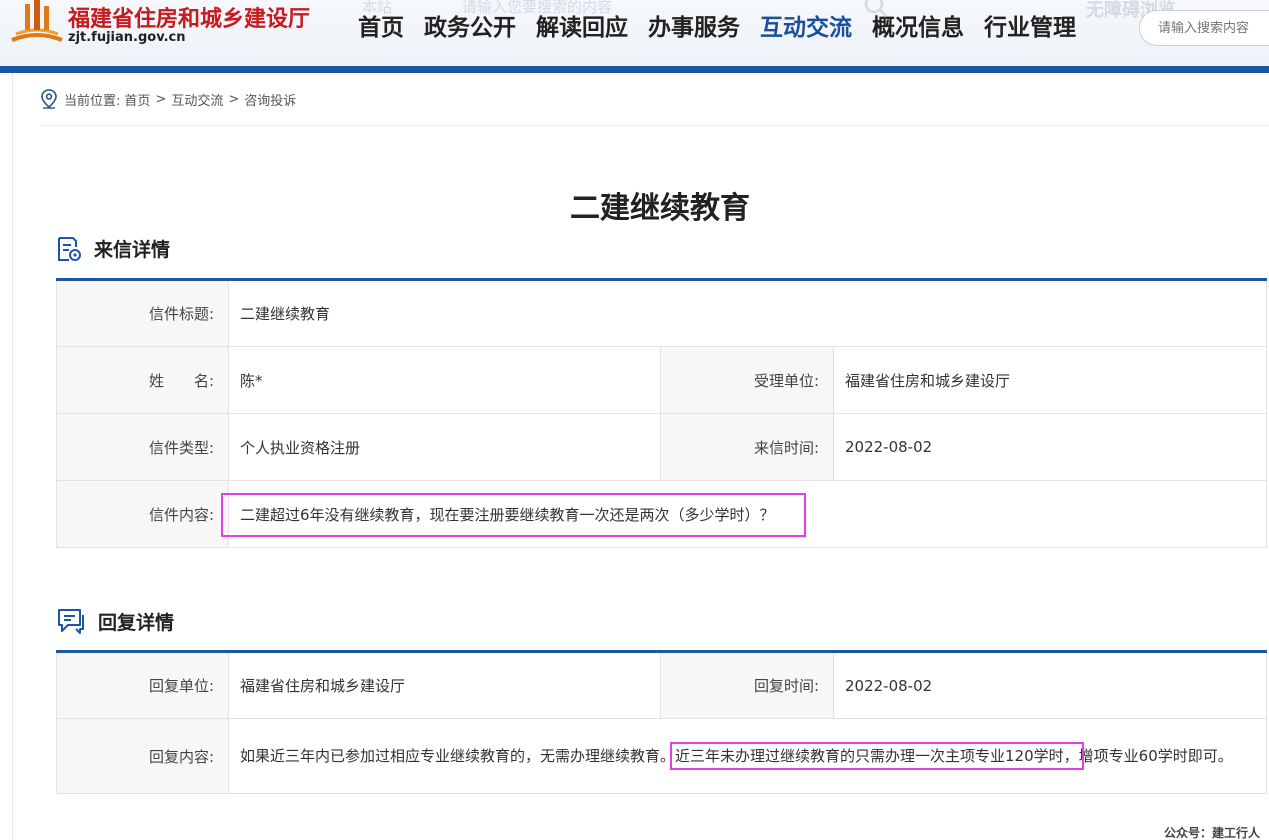 The height and width of the screenshot is (840, 1269). Describe the element at coordinates (142, 514) in the screenshot. I see `letter-content-label: 信件内容:` at that location.